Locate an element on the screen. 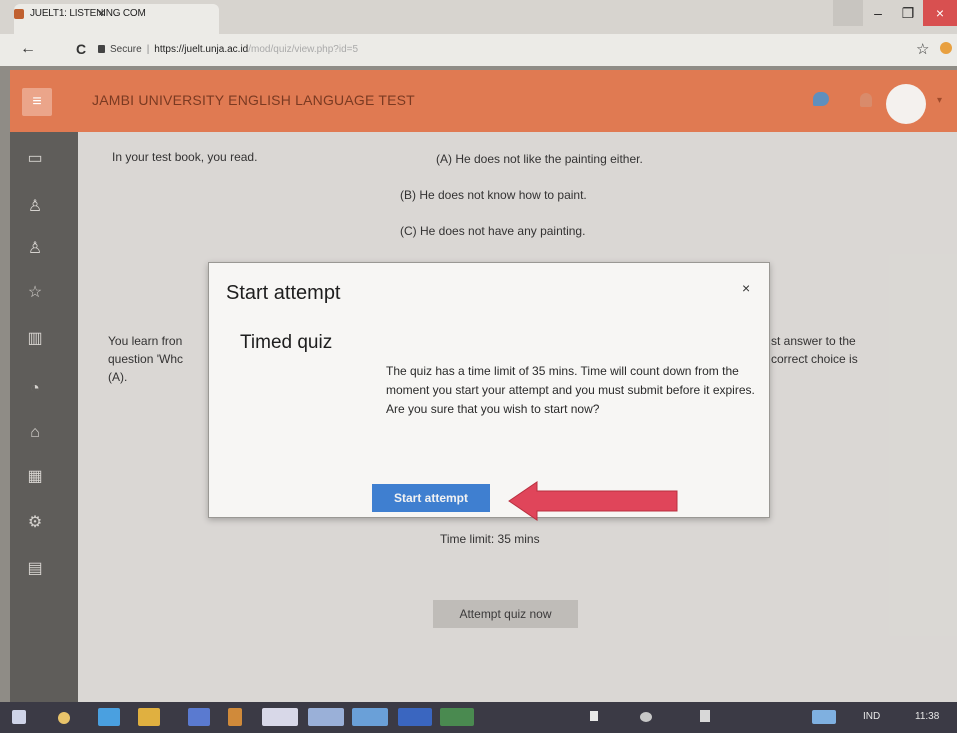 This screenshot has width=957, height=733. site-title: JAMBI UNIVERSITY ENGLISH LANGUAGE TEST is located at coordinates (253, 100).